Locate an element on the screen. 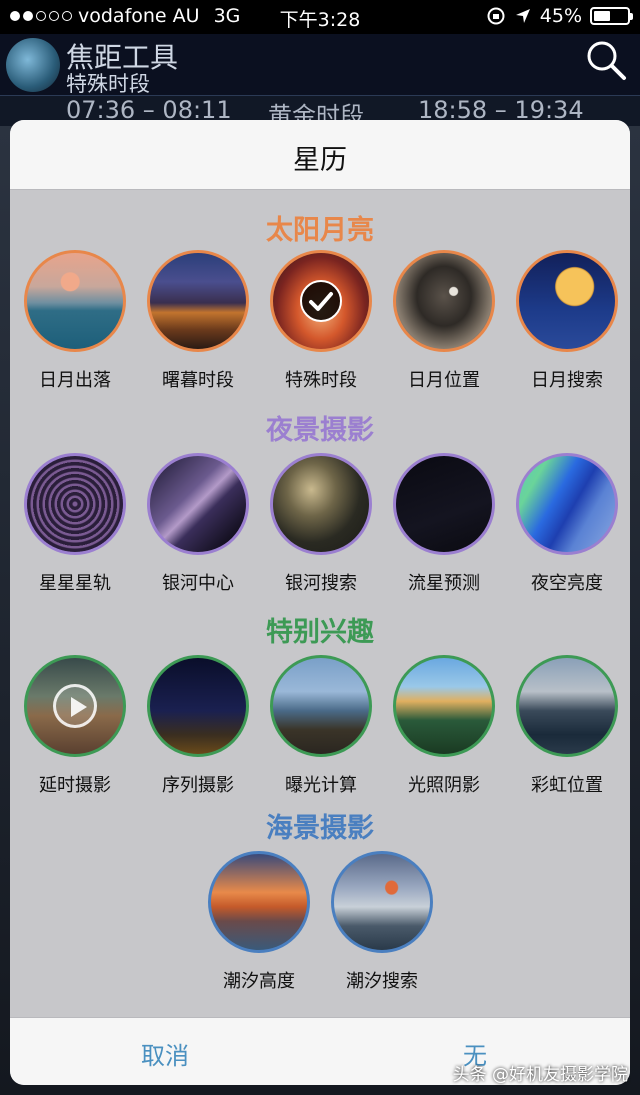 The height and width of the screenshot is (1095, 640). sunrise-mountain-icon is located at coordinates (75, 301).